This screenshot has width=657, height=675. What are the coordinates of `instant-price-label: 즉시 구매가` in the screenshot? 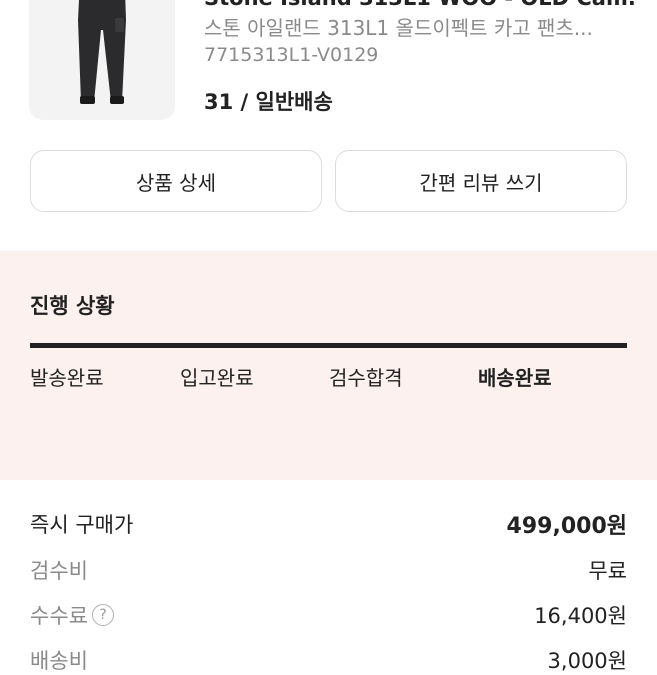 It's located at (82, 525).